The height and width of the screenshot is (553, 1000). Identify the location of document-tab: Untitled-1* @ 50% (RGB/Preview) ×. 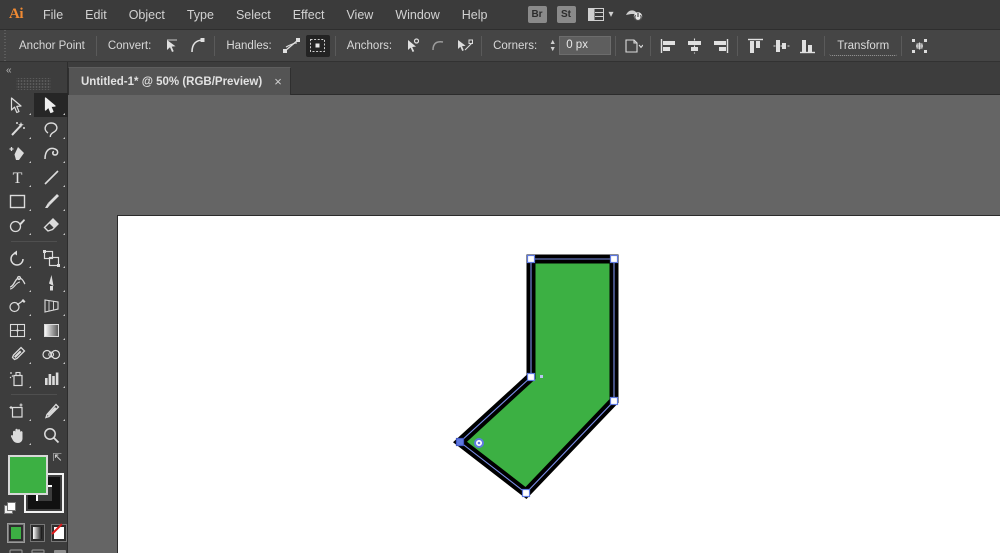
(179, 81).